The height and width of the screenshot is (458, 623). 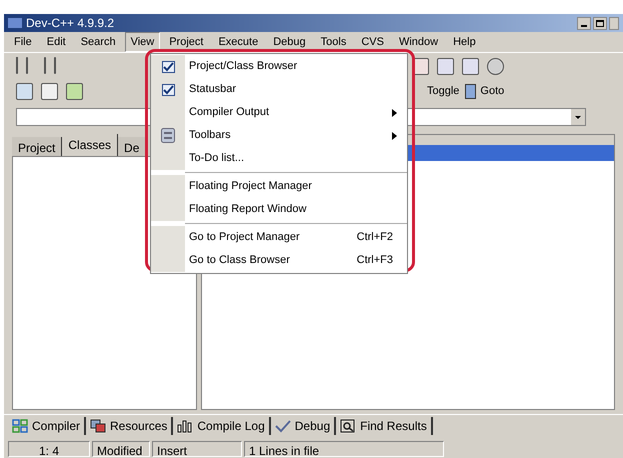 What do you see at coordinates (70, 23) in the screenshot?
I see `window-title: Dev-C++ 4.9.9.2` at bounding box center [70, 23].